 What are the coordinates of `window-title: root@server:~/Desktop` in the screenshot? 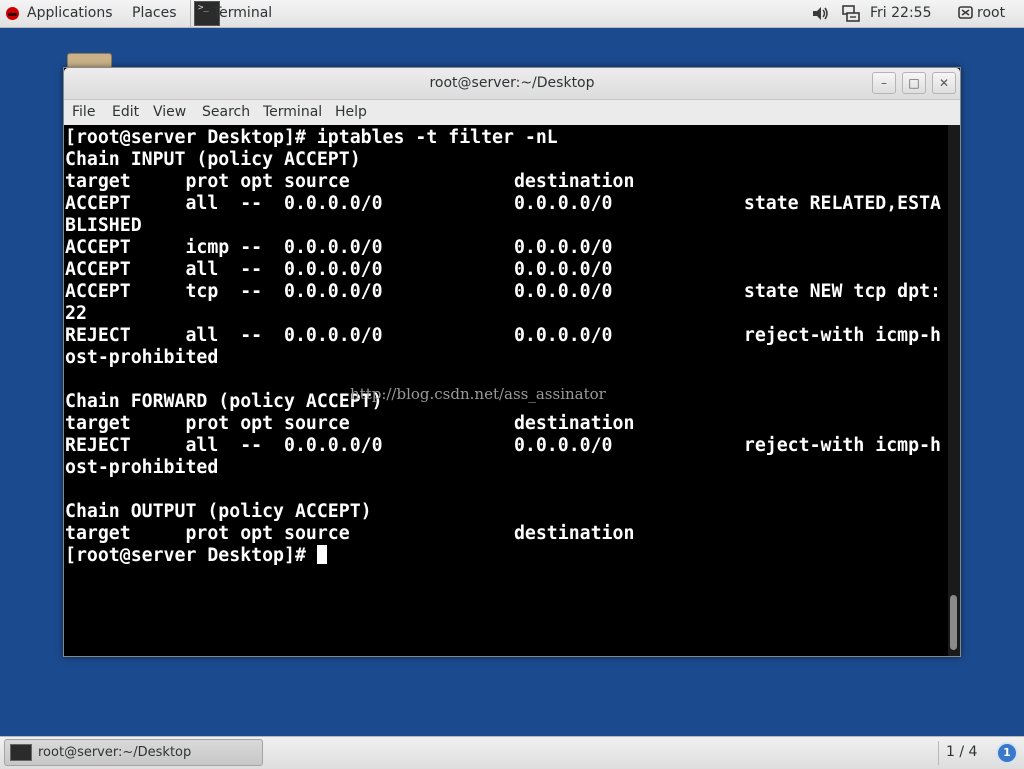 It's located at (512, 83).